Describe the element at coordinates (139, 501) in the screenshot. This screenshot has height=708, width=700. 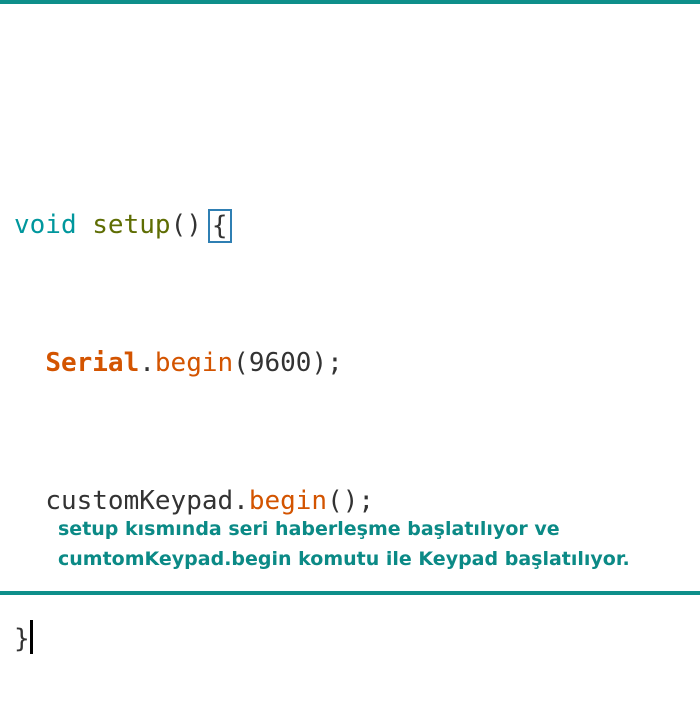
I see `custom-keypad-object: customKeypad` at that location.